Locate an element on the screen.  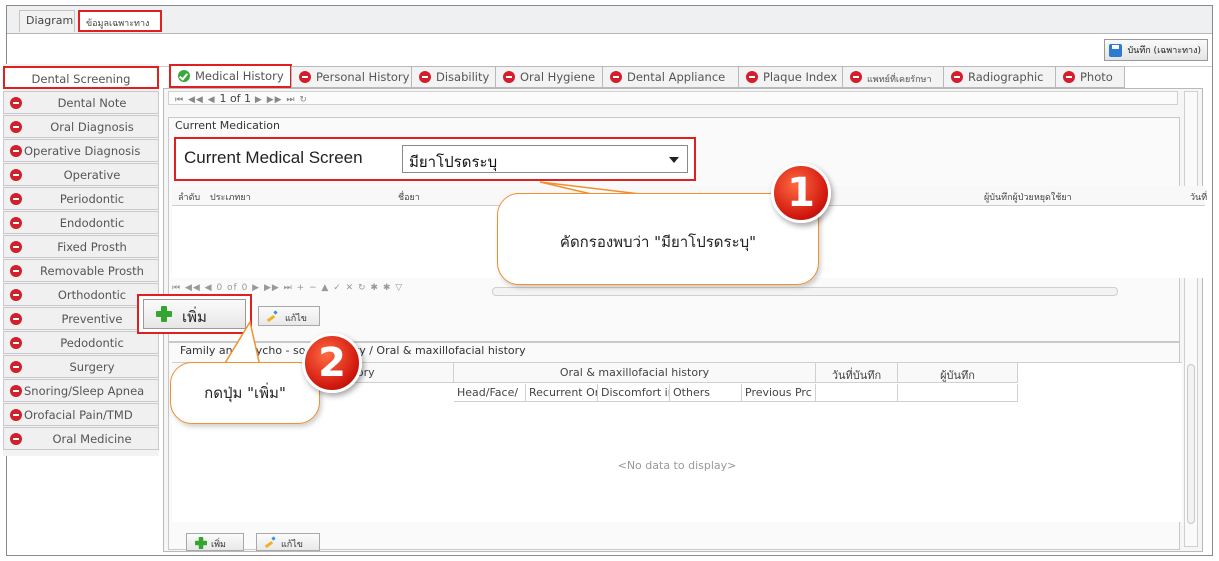
page-indicator: 1 of 1 is located at coordinates (235, 98).